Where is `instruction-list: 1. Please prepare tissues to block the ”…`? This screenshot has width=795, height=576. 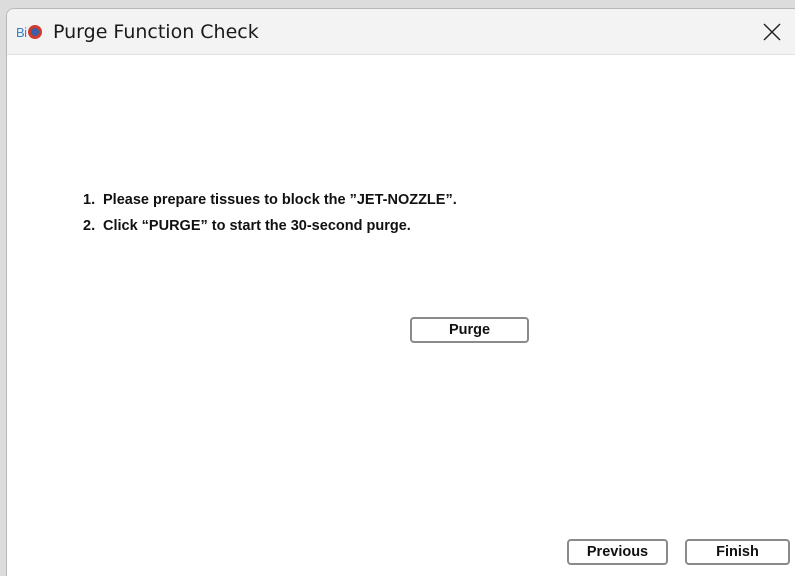
instruction-list: 1. Please prepare tissues to block the ”… is located at coordinates (303, 215).